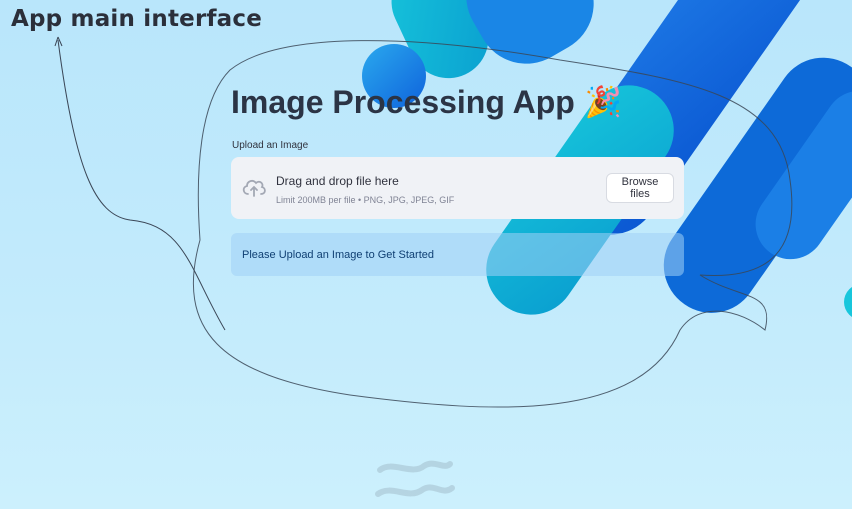  I want to click on page-title: Image Processing App 🎉, so click(426, 102).